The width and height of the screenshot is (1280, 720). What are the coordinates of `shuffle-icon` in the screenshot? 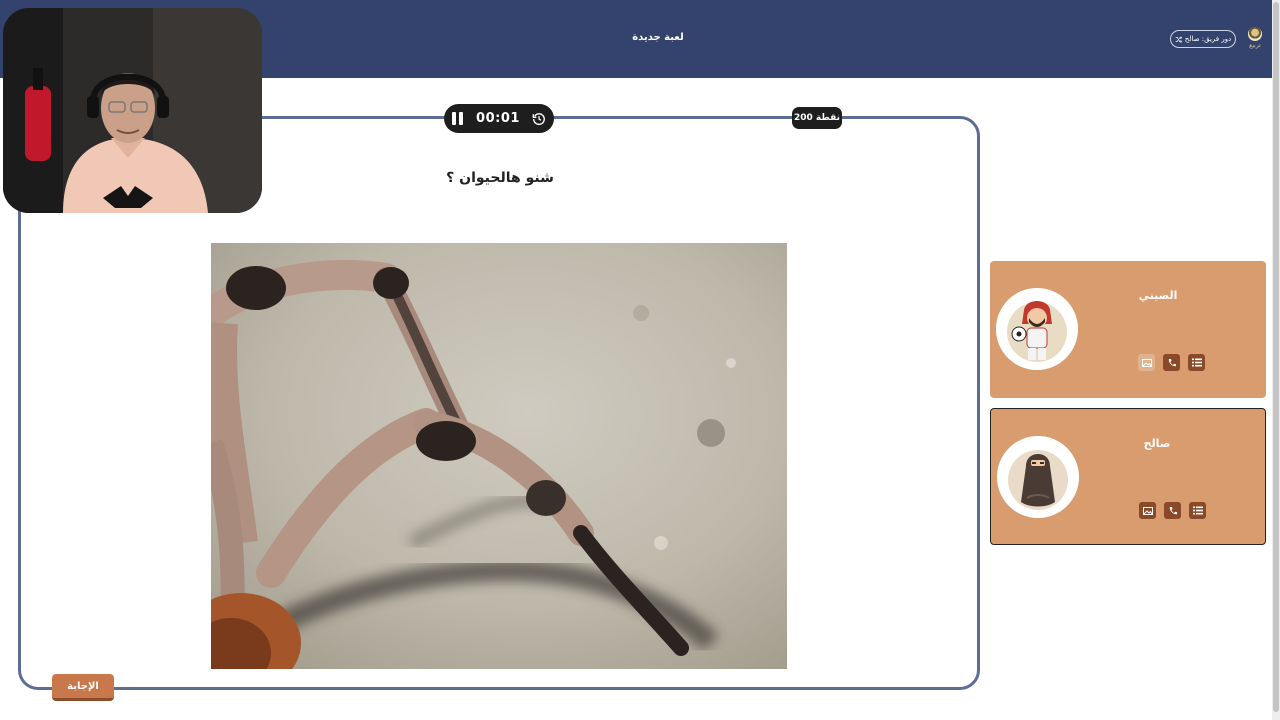 It's located at (1178, 39).